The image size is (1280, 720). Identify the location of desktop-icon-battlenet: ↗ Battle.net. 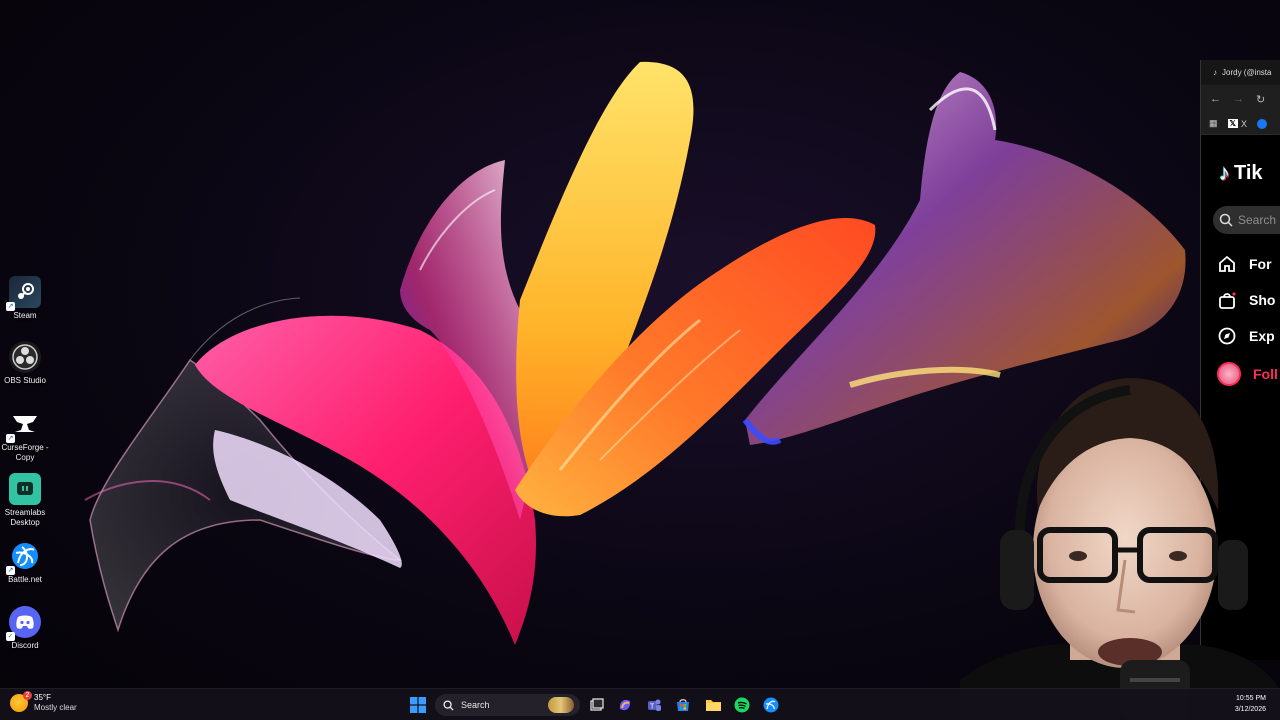
(25, 562).